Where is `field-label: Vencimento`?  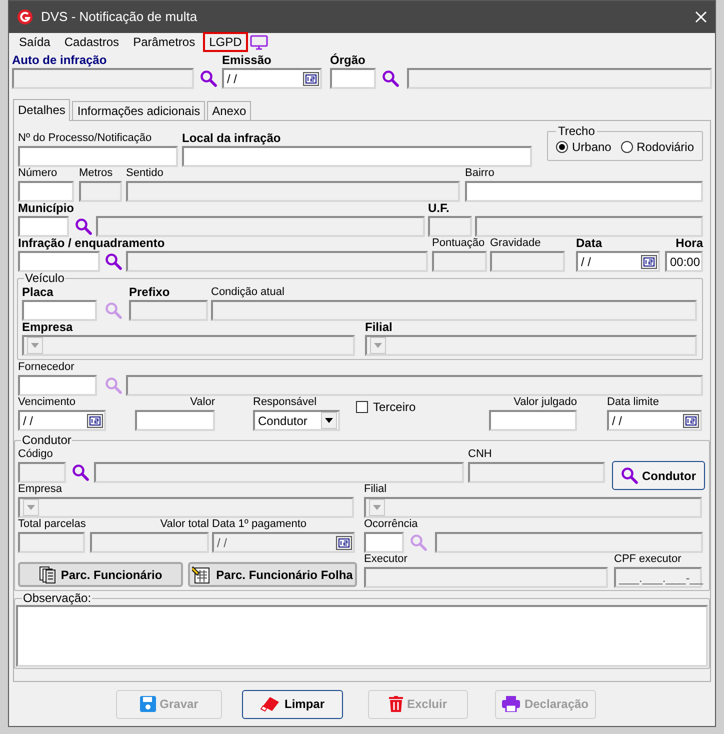
field-label: Vencimento is located at coordinates (47, 402).